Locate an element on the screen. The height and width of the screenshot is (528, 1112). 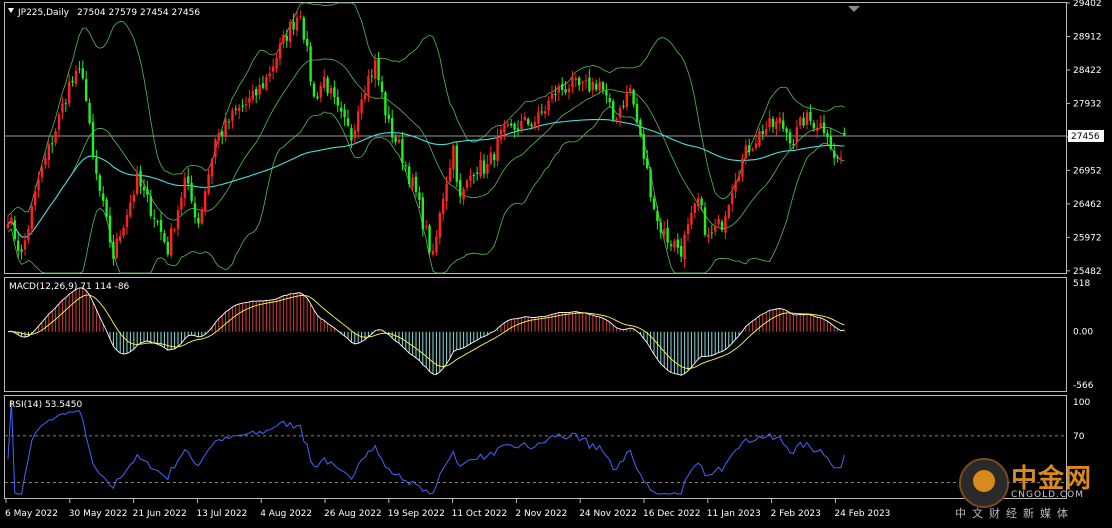
time-tick-label: 21 Jun 2022 is located at coordinates (160, 514).